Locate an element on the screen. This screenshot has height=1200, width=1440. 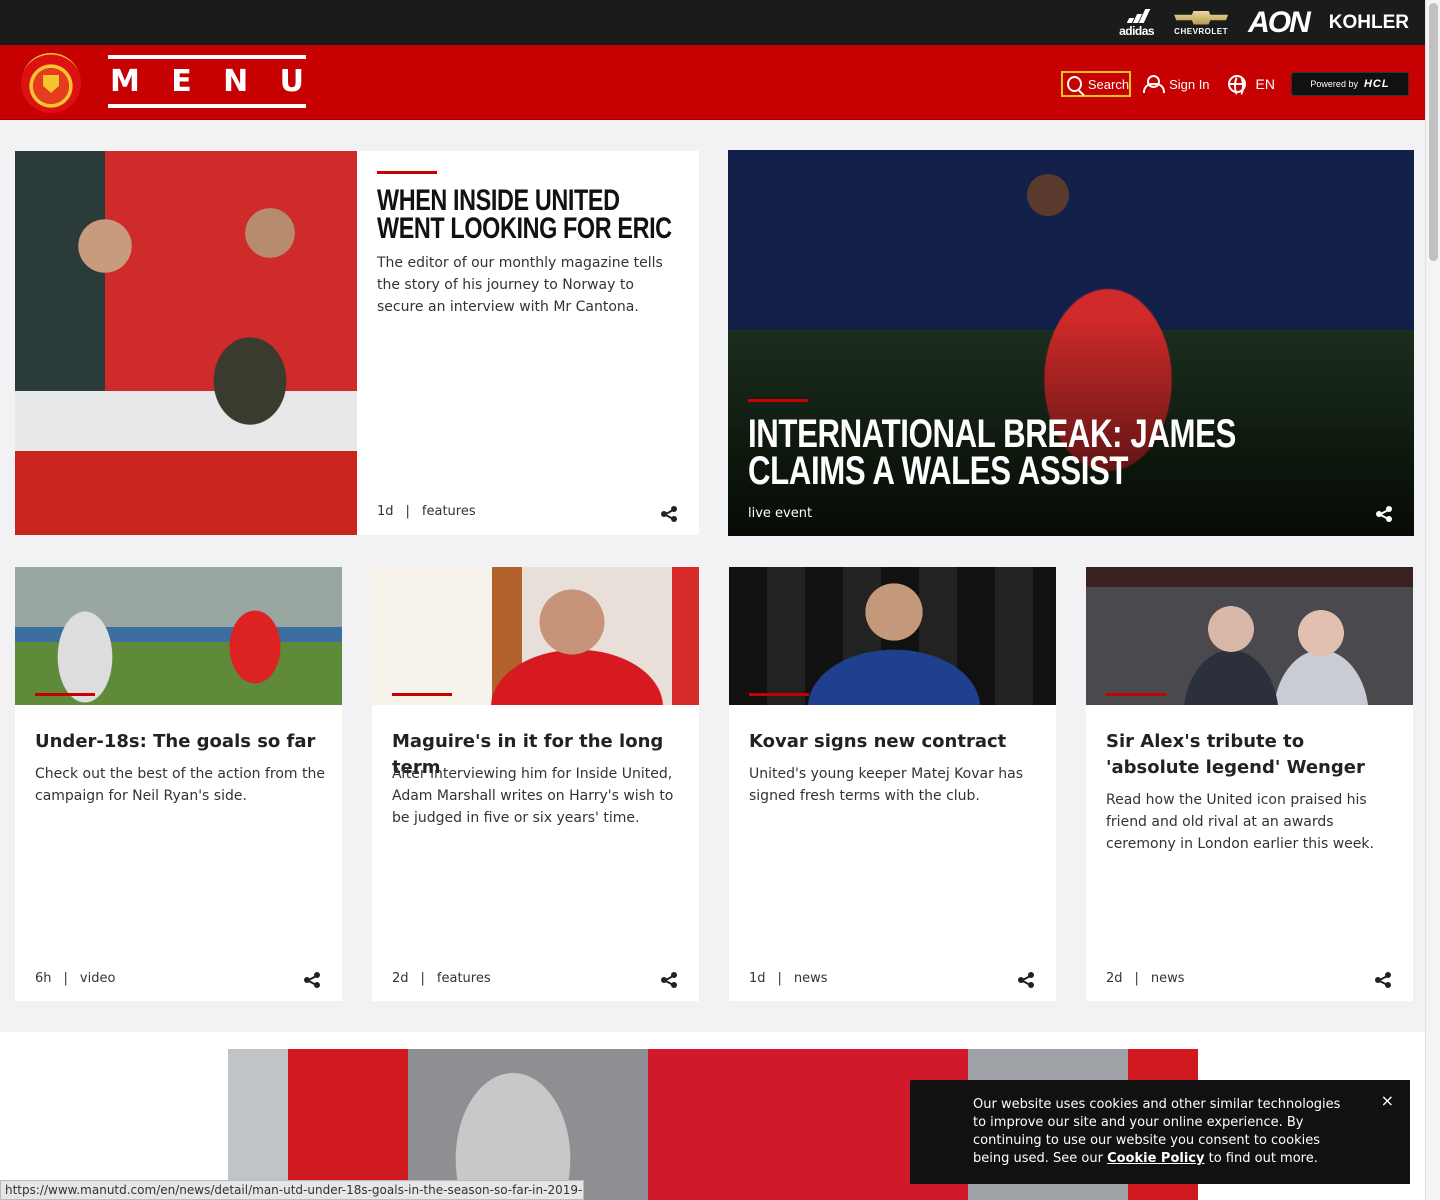
article-title: When Inside United went looking for Eric is located at coordinates (524, 214).